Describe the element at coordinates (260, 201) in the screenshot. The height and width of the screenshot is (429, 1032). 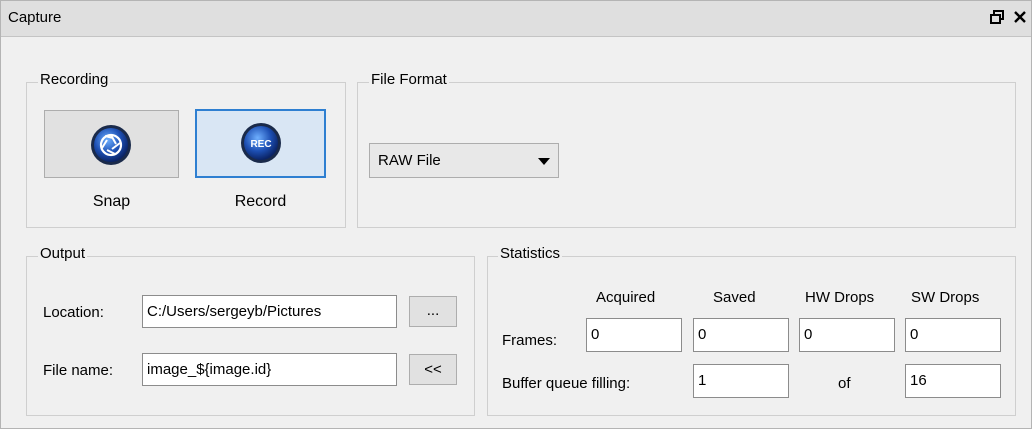
I see `record-label: Record` at that location.